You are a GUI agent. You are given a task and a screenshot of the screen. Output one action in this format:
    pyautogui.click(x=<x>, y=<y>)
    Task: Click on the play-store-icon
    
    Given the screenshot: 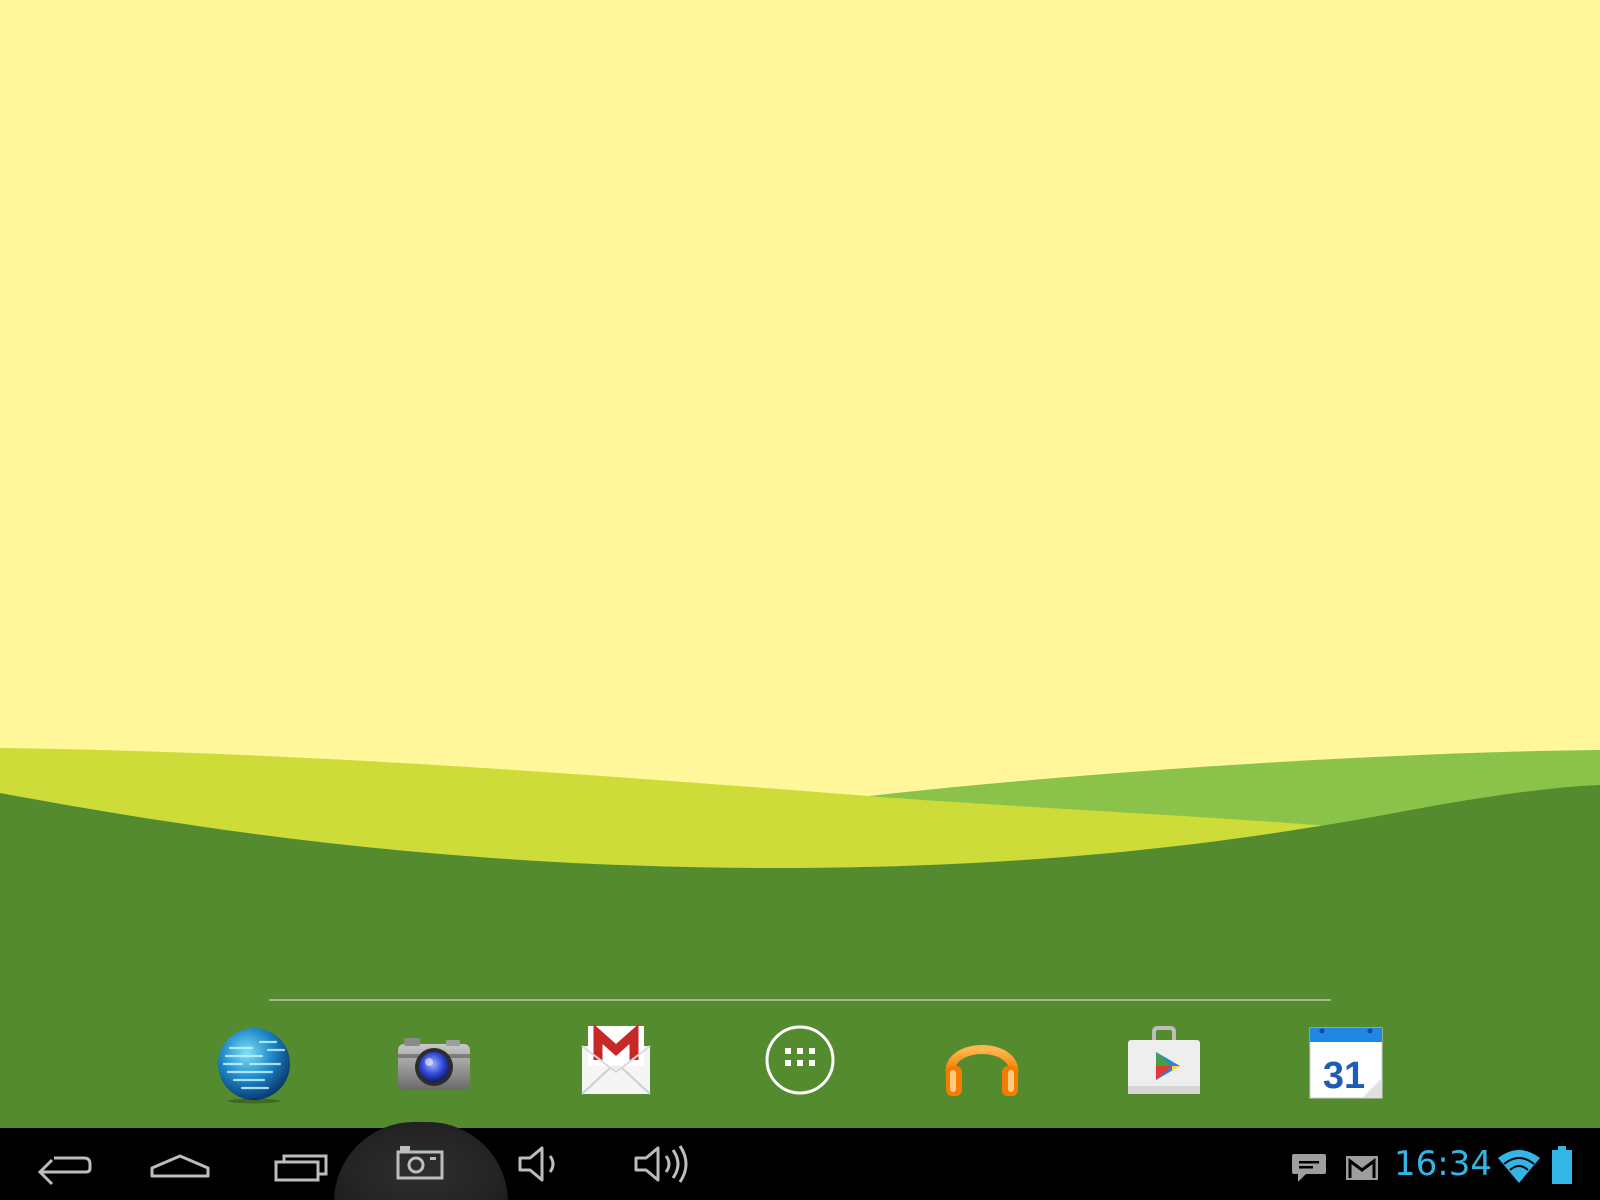 What is the action you would take?
    pyautogui.click(x=1164, y=1060)
    